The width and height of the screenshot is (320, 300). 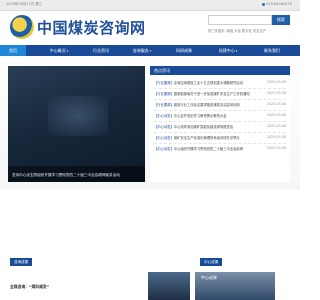 I want to click on news-text: 国家能源局关于进一步加强煤矿安全生产工作的通知, so click(x=211, y=94).